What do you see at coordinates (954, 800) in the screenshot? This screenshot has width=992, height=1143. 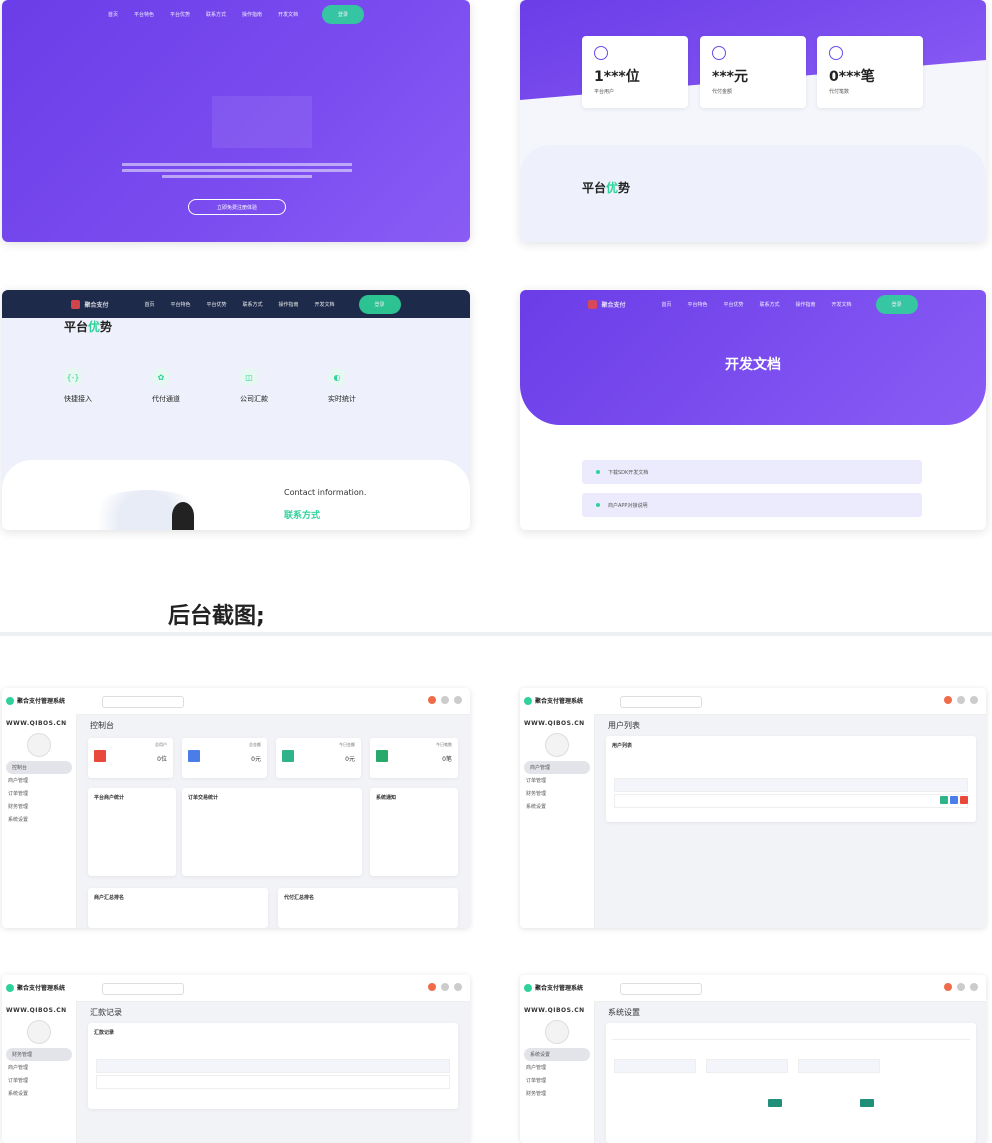 I see `view-button` at bounding box center [954, 800].